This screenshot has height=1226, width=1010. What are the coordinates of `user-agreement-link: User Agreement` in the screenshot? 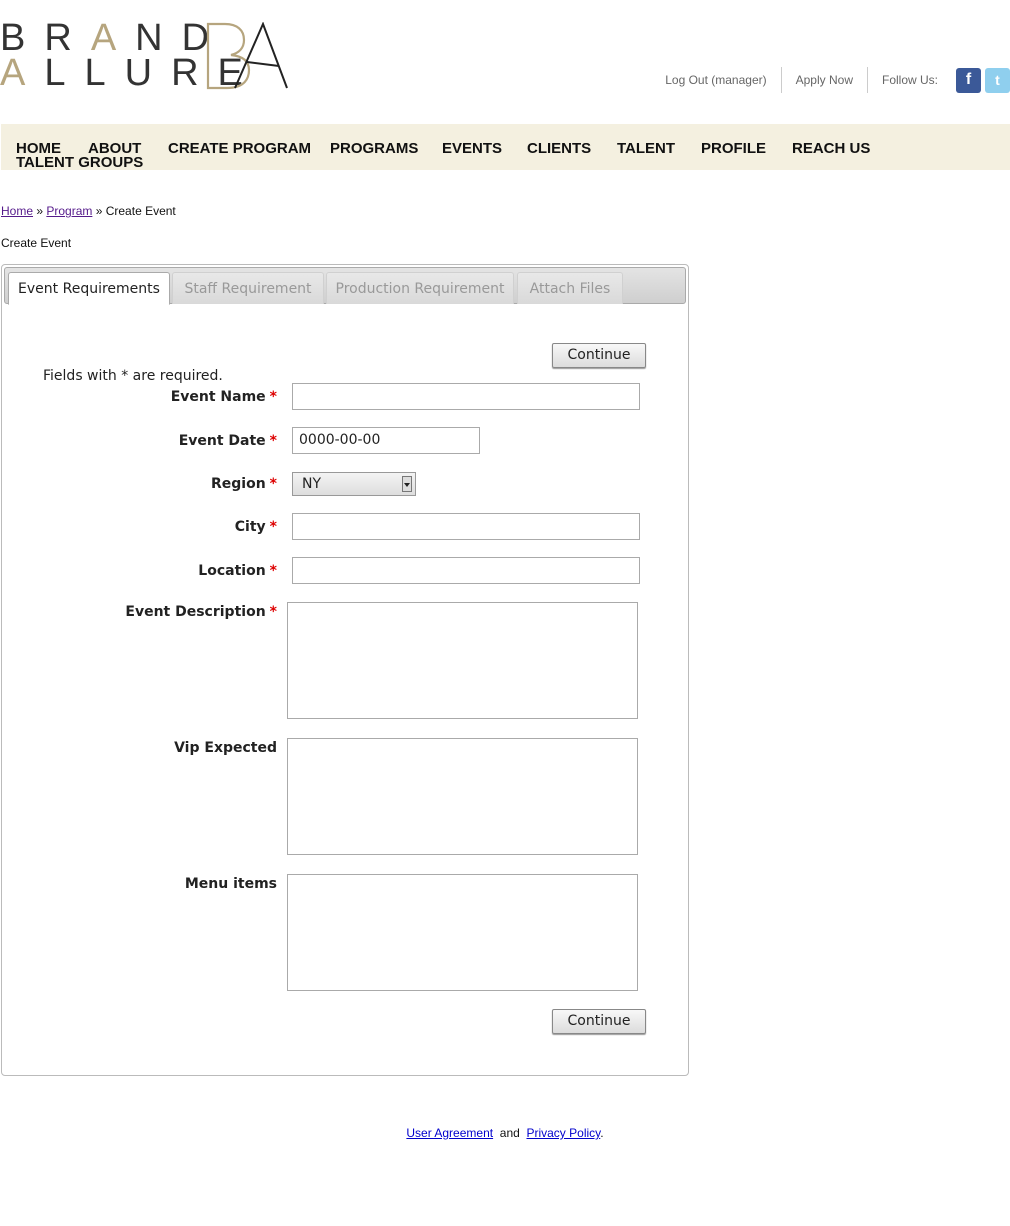 It's located at (449, 1133).